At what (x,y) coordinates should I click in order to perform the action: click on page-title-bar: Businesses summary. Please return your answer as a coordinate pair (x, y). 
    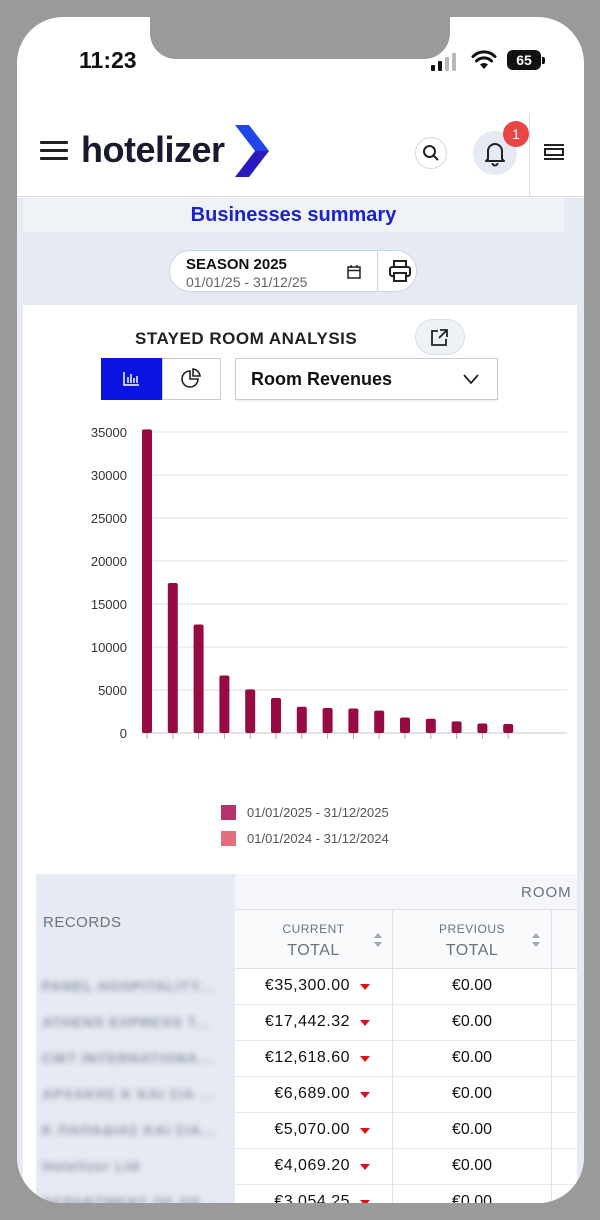
    Looking at the image, I should click on (293, 215).